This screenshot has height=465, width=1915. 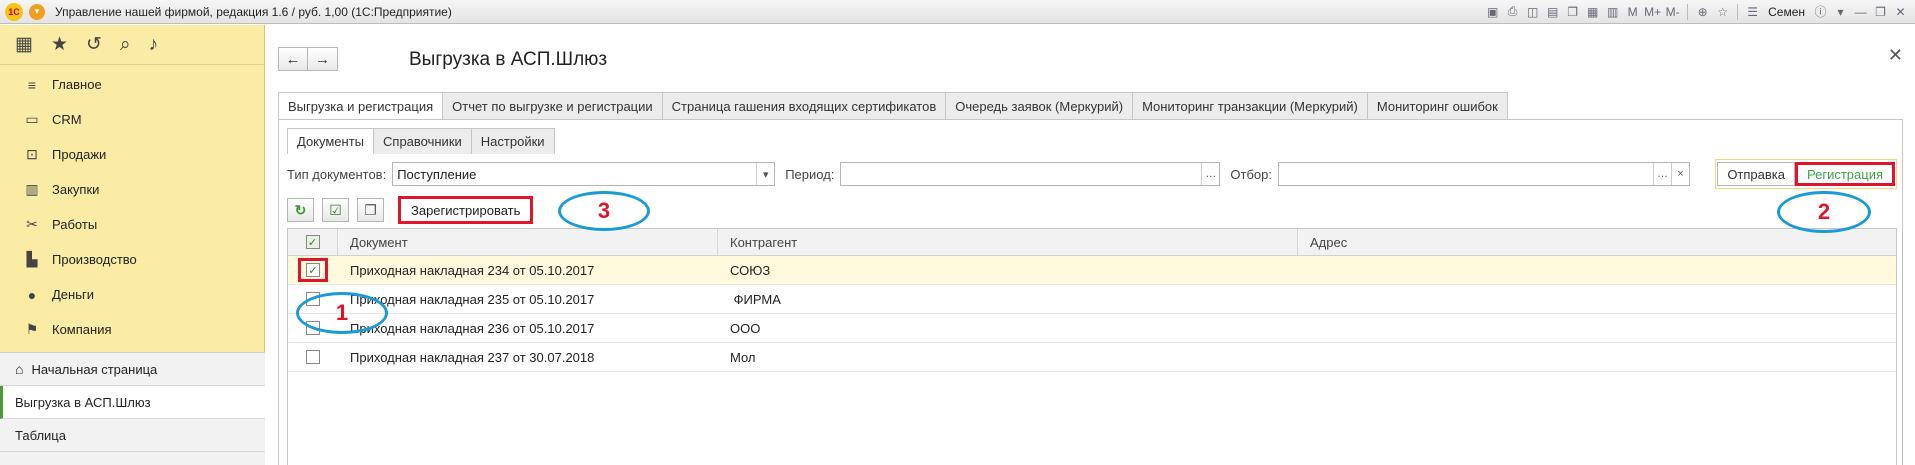 What do you see at coordinates (132, 402) in the screenshot?
I see `open-window-current: Выгрузка в АСП.Шлюз` at bounding box center [132, 402].